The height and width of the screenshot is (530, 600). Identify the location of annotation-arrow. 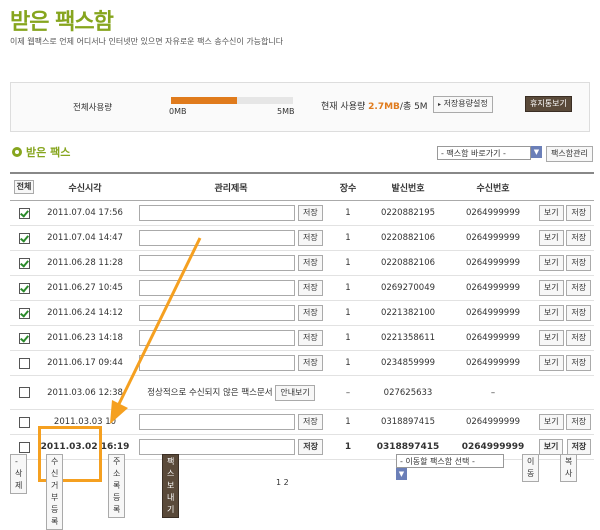
(156, 330).